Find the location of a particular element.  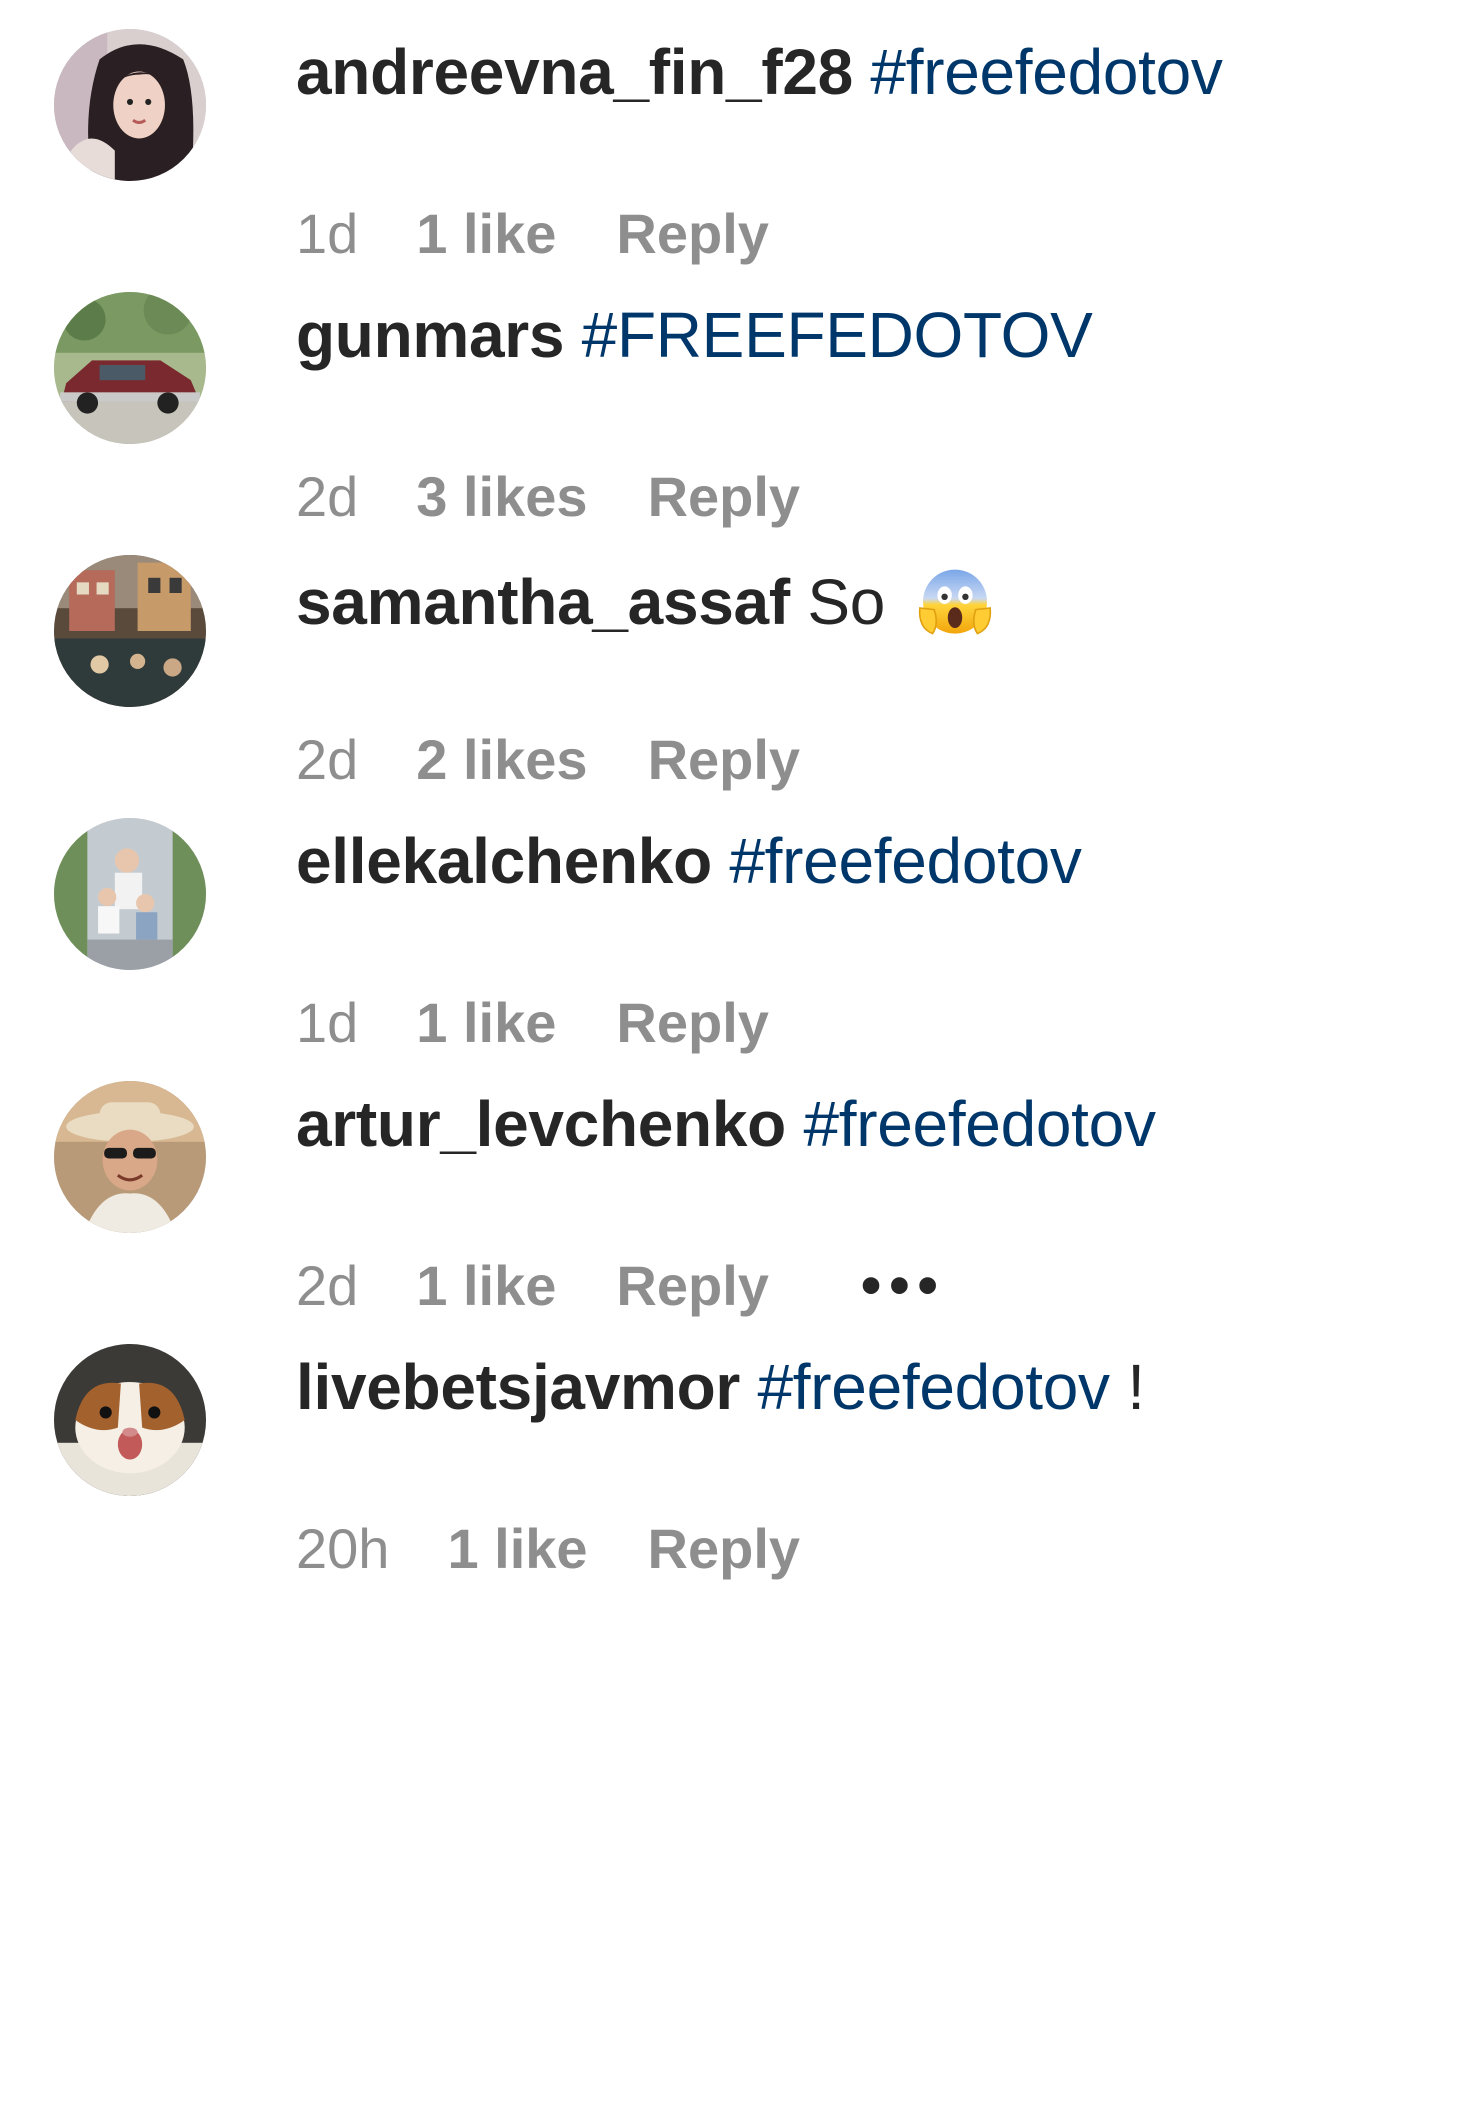

comment-meta: 2d 1 like Reply ••• is located at coordinates (621, 1284).